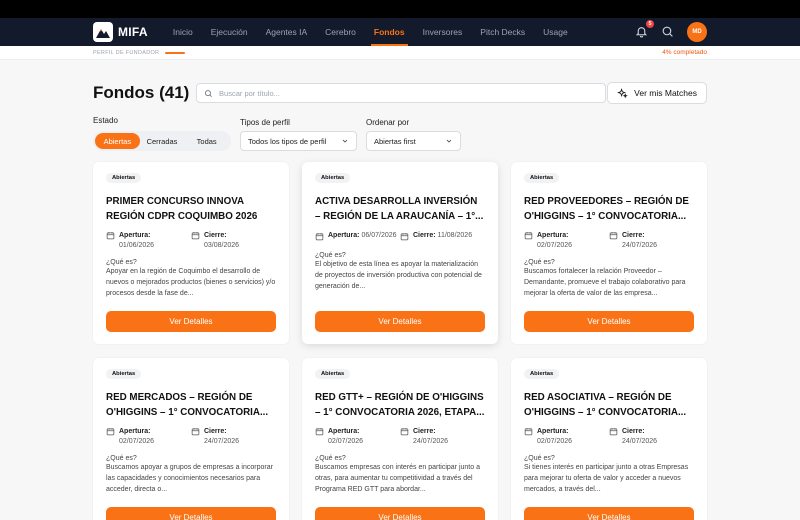  Describe the element at coordinates (229, 32) in the screenshot. I see `nav-item-ejecucion: Ejecución` at that location.